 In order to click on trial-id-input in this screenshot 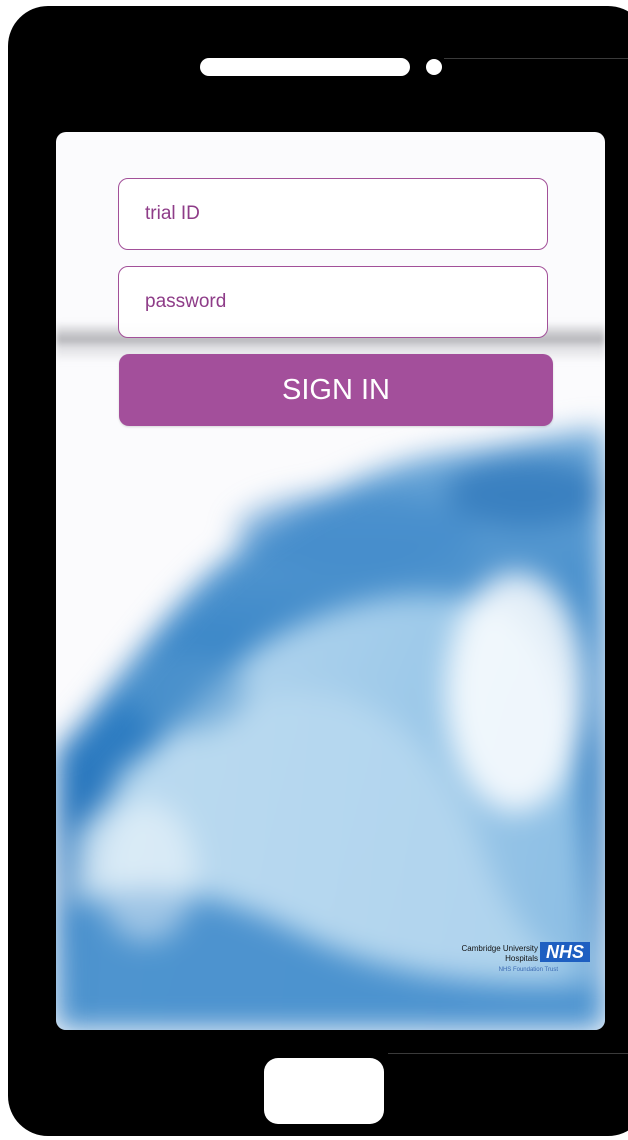, I will do `click(333, 214)`.